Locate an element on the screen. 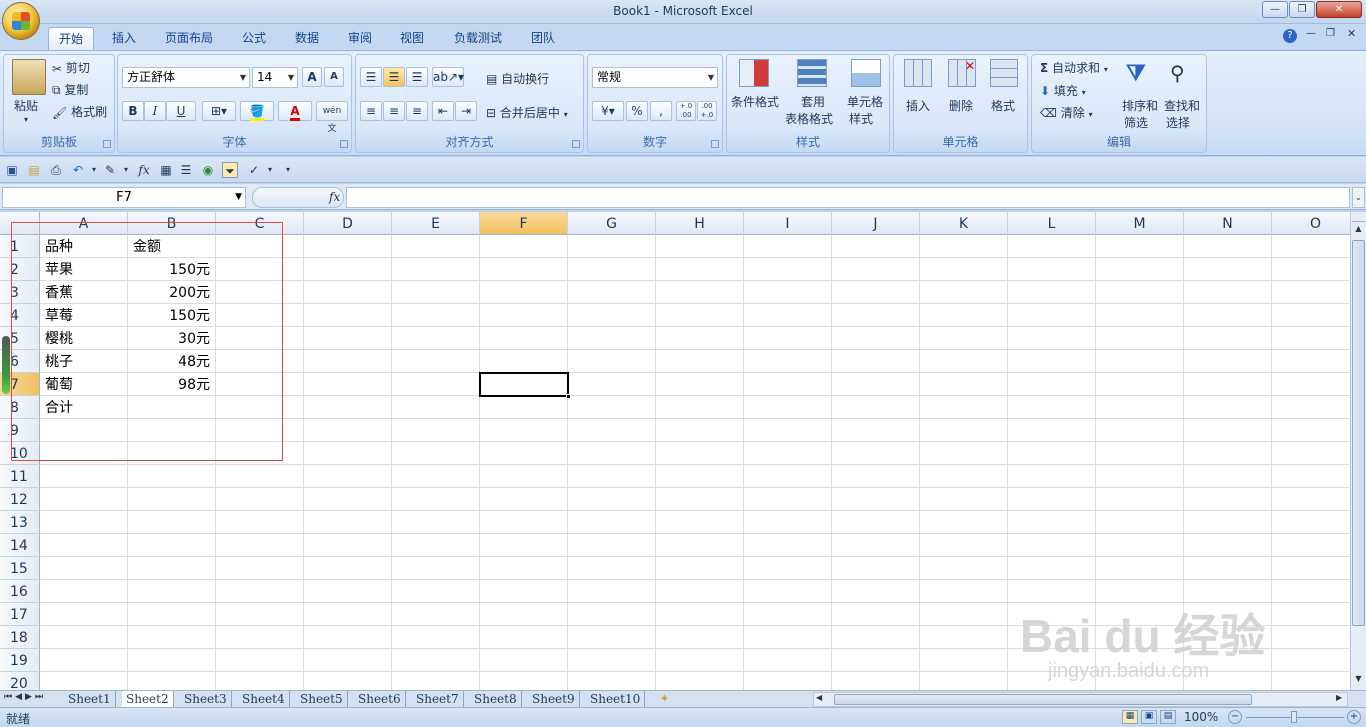  row-header: 10 is located at coordinates (20, 453).